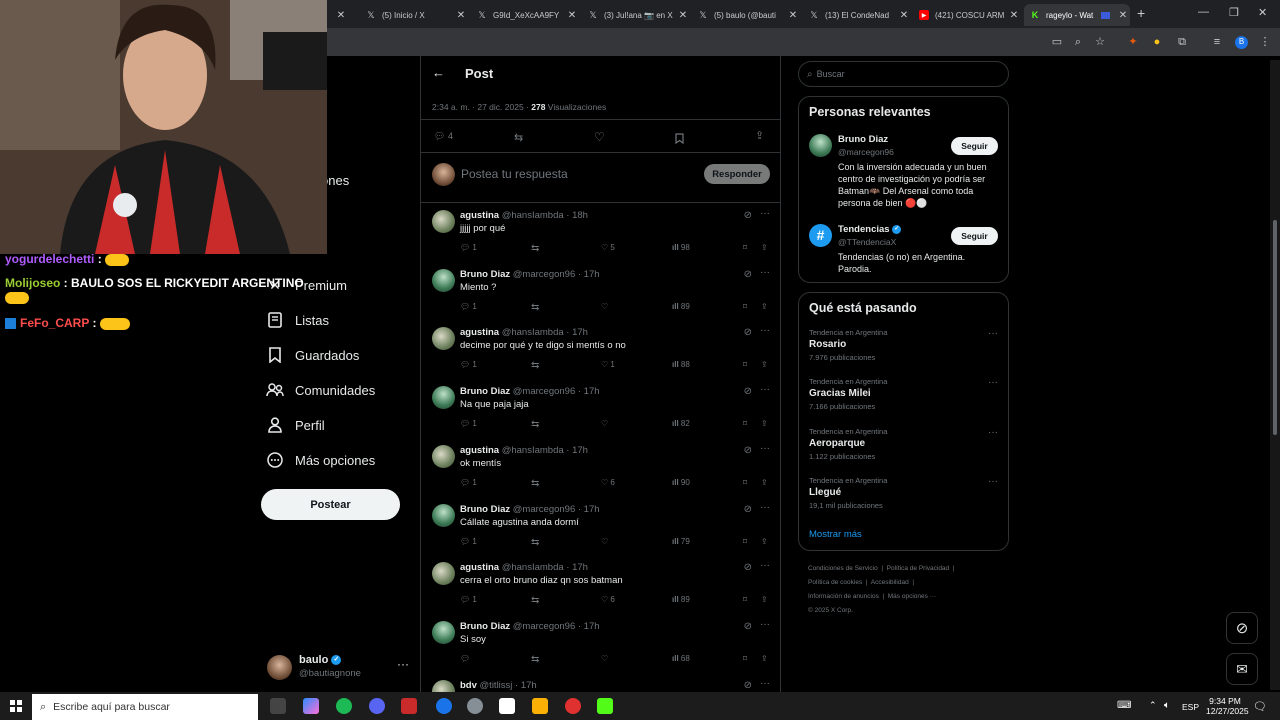 The width and height of the screenshot is (1280, 720). Describe the element at coordinates (524, 215) in the screenshot. I see `reply-author: agustina @hansIambda · 18h` at that location.